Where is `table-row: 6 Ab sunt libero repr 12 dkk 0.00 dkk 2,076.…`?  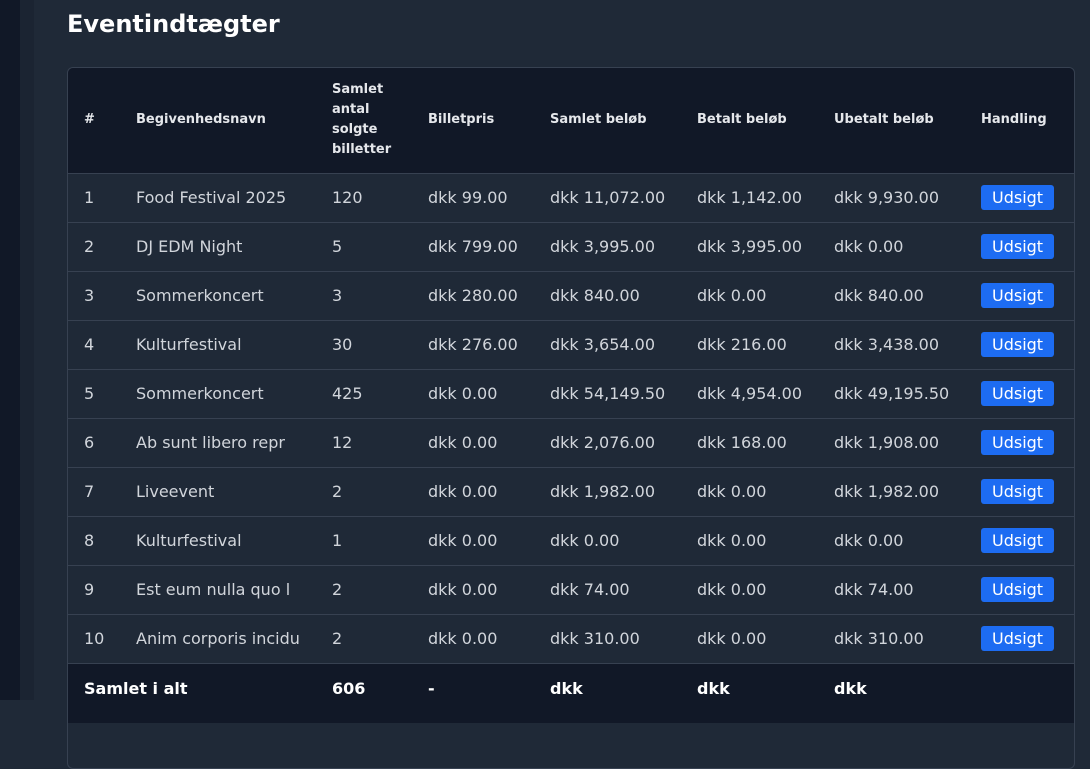
table-row: 6 Ab sunt libero repr 12 dkk 0.00 dkk 2,076.… is located at coordinates (571, 442).